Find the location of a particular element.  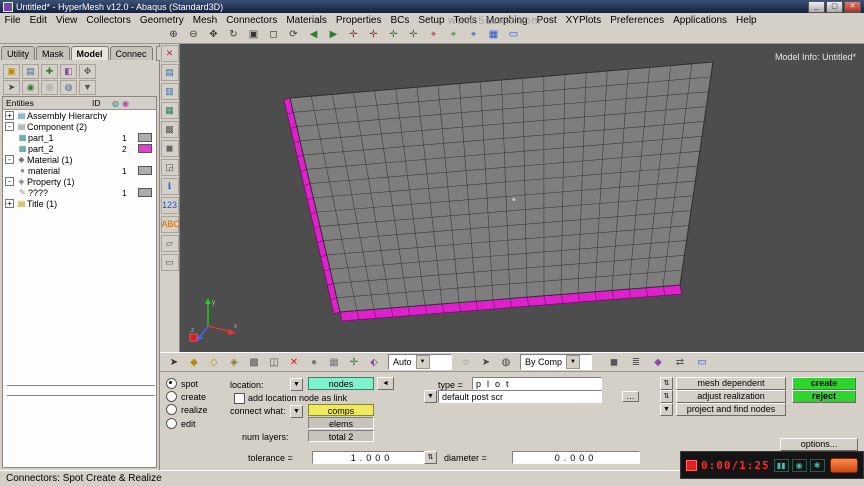

menu-item-mesh: Mesh is located at coordinates (204, 20).